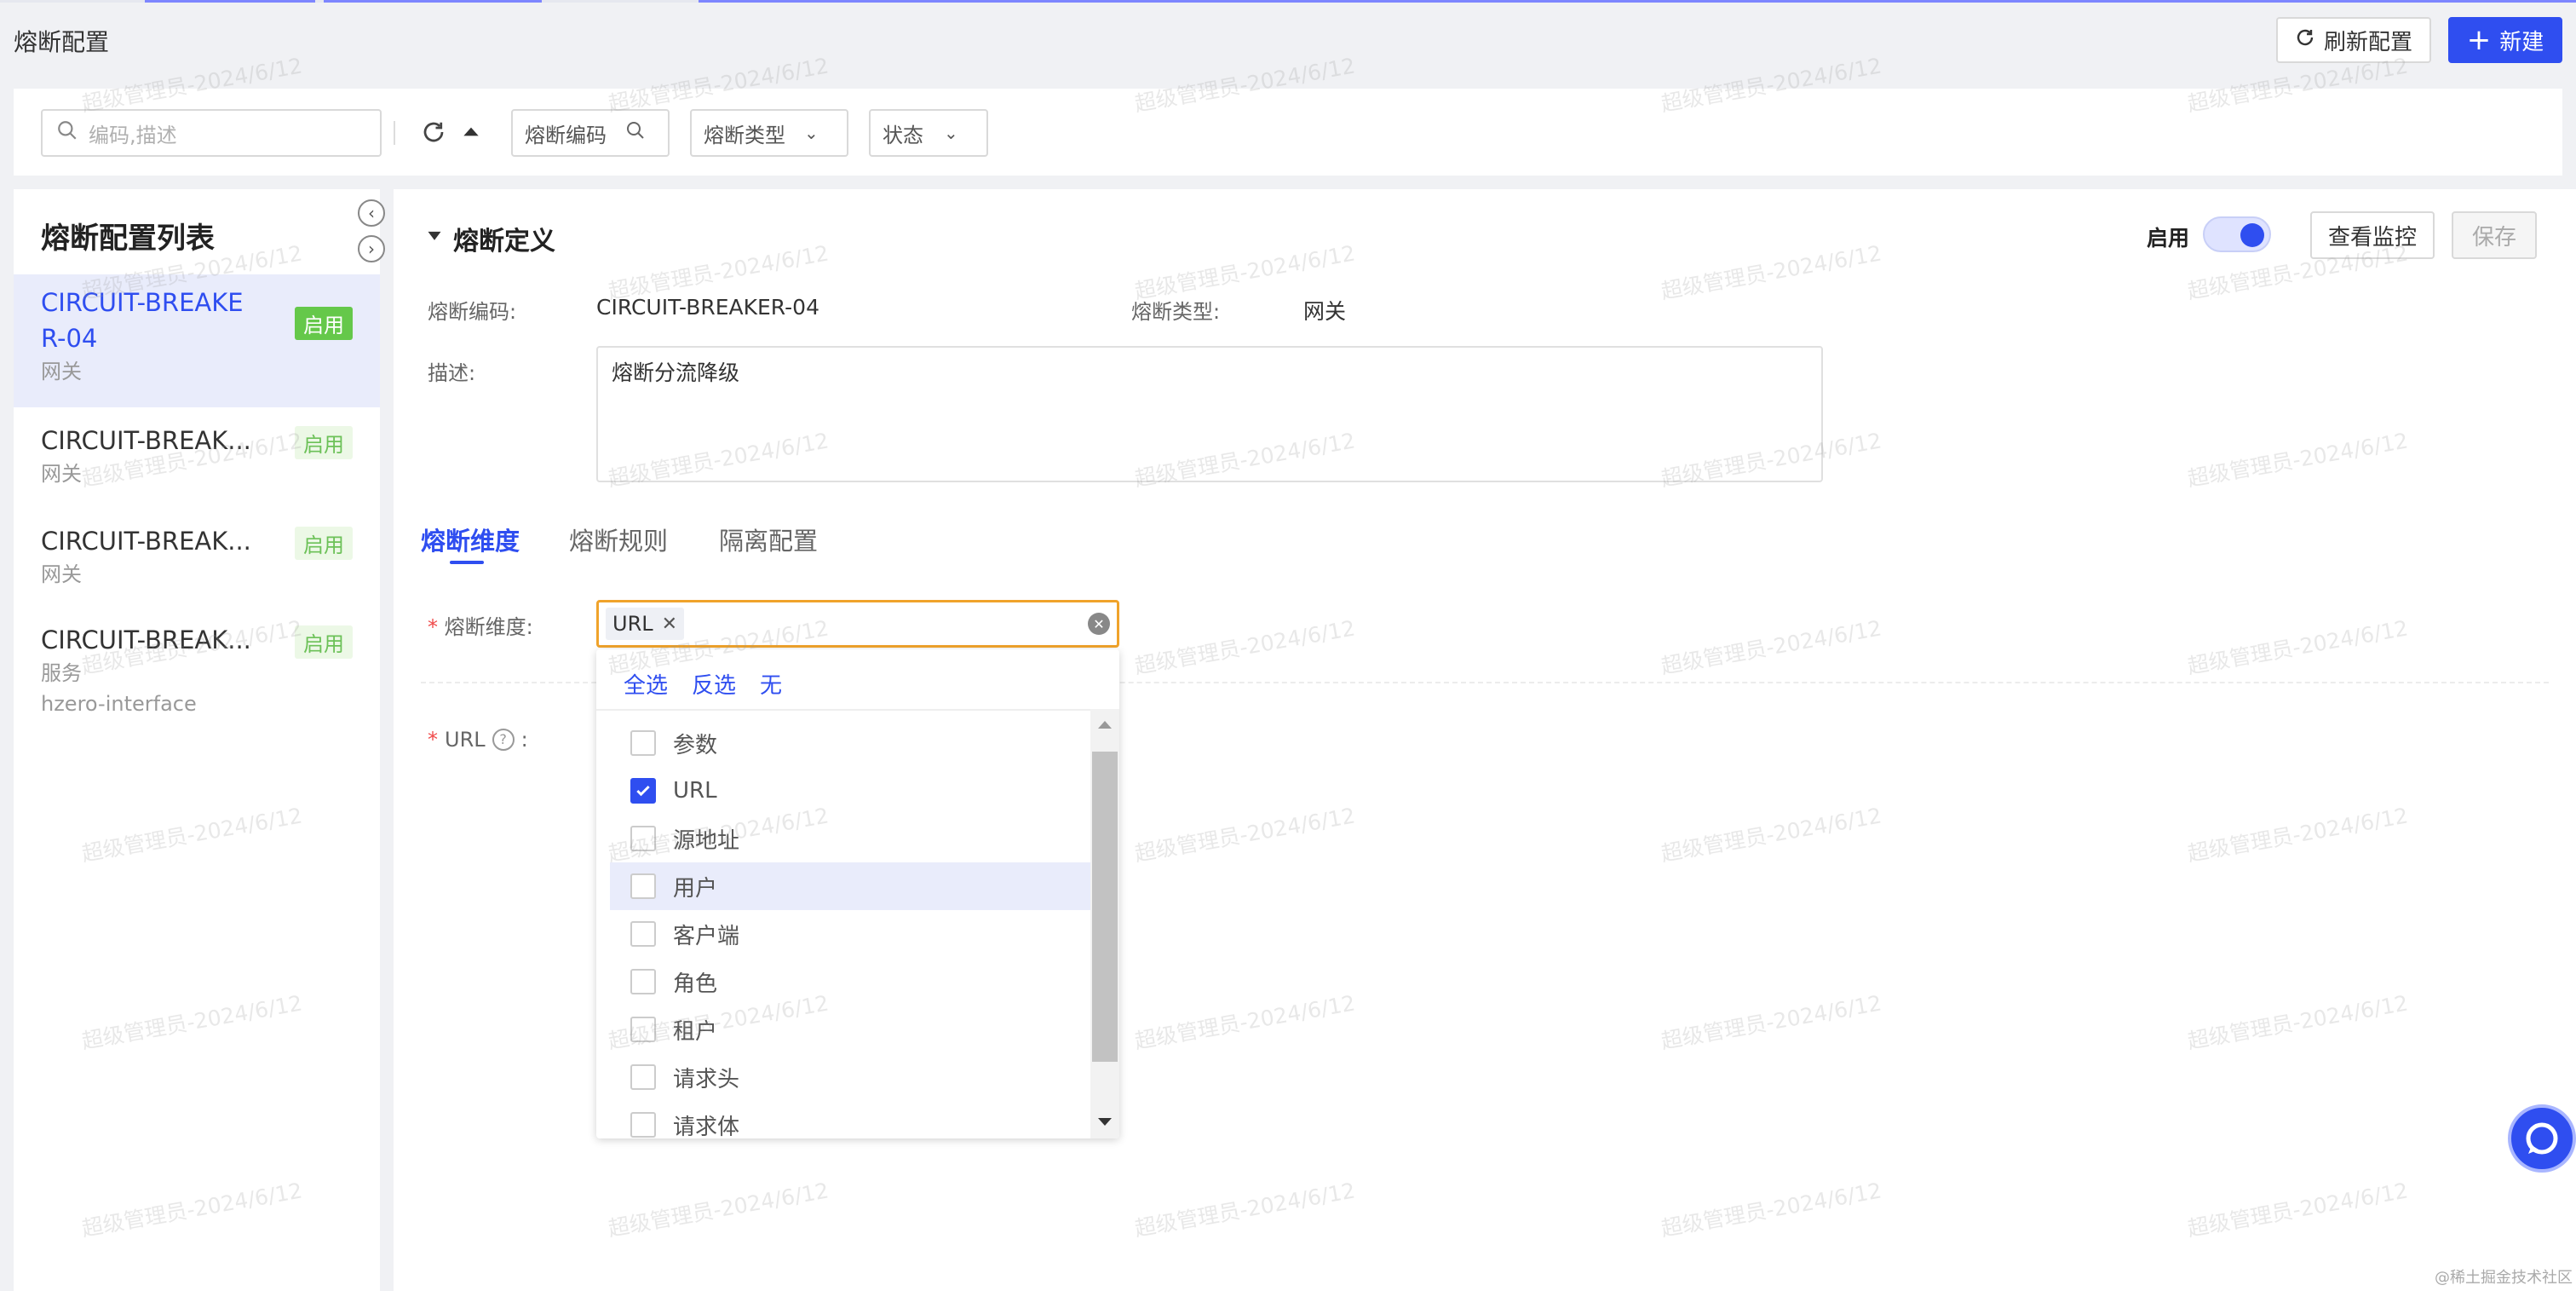  Describe the element at coordinates (2372, 238) in the screenshot. I see `view-monitor-label: 查看监控` at that location.